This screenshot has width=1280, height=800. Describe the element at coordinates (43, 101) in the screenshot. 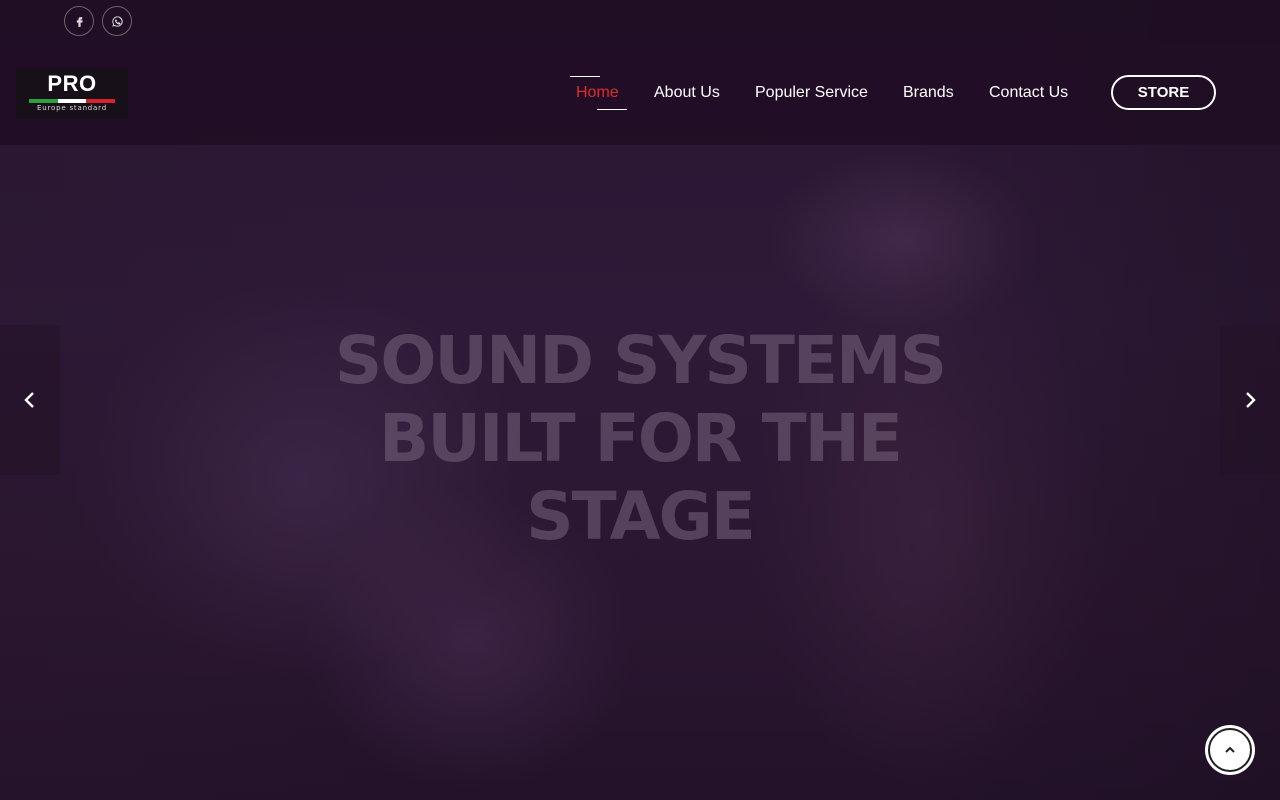

I see `flag-green` at that location.